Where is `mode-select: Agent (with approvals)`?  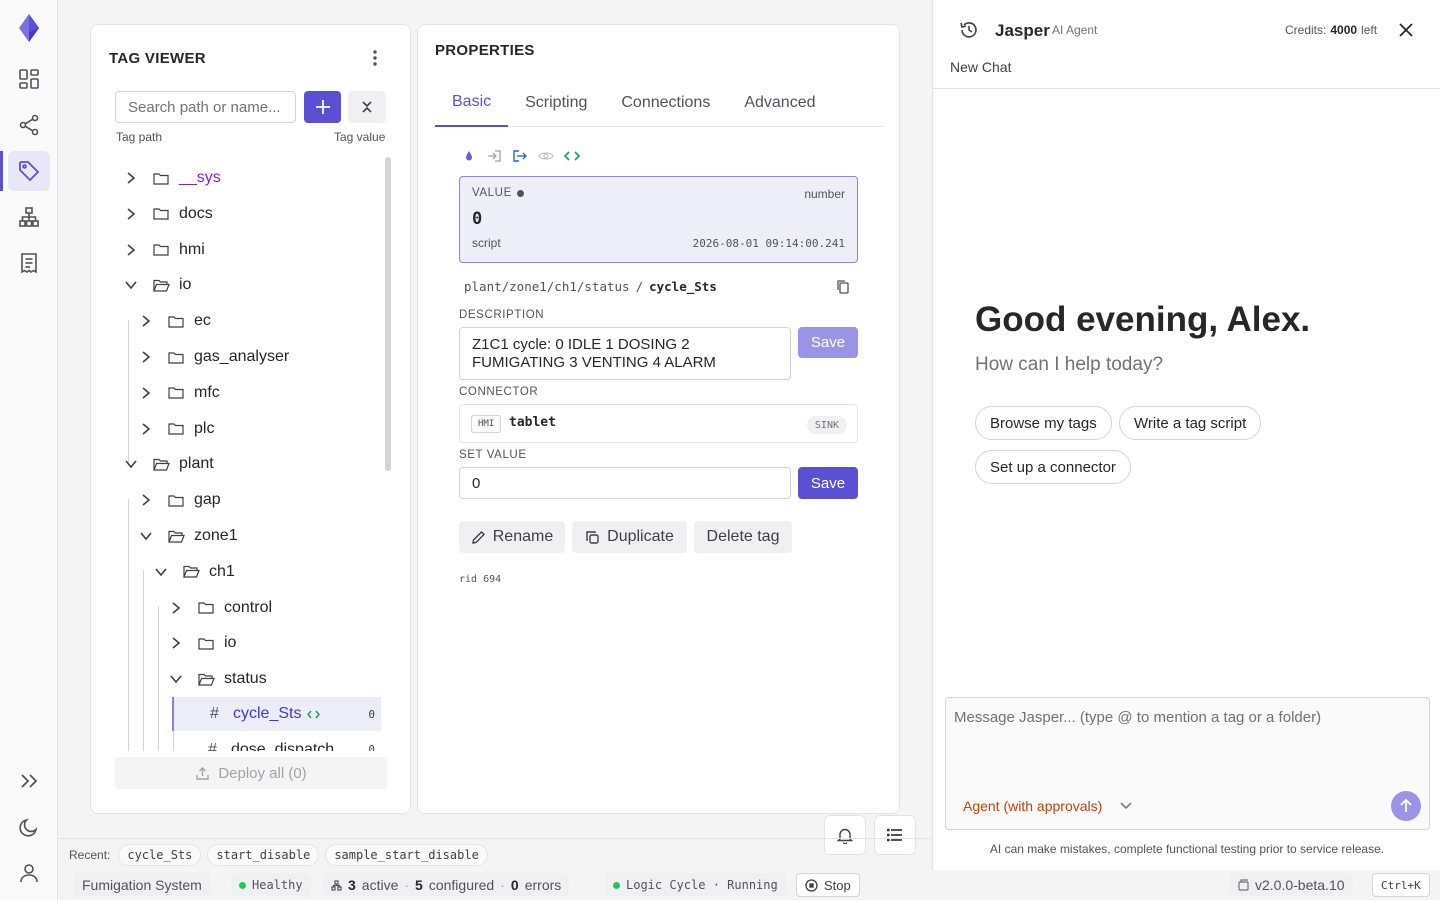
mode-select: Agent (with approvals) is located at coordinates (1047, 806).